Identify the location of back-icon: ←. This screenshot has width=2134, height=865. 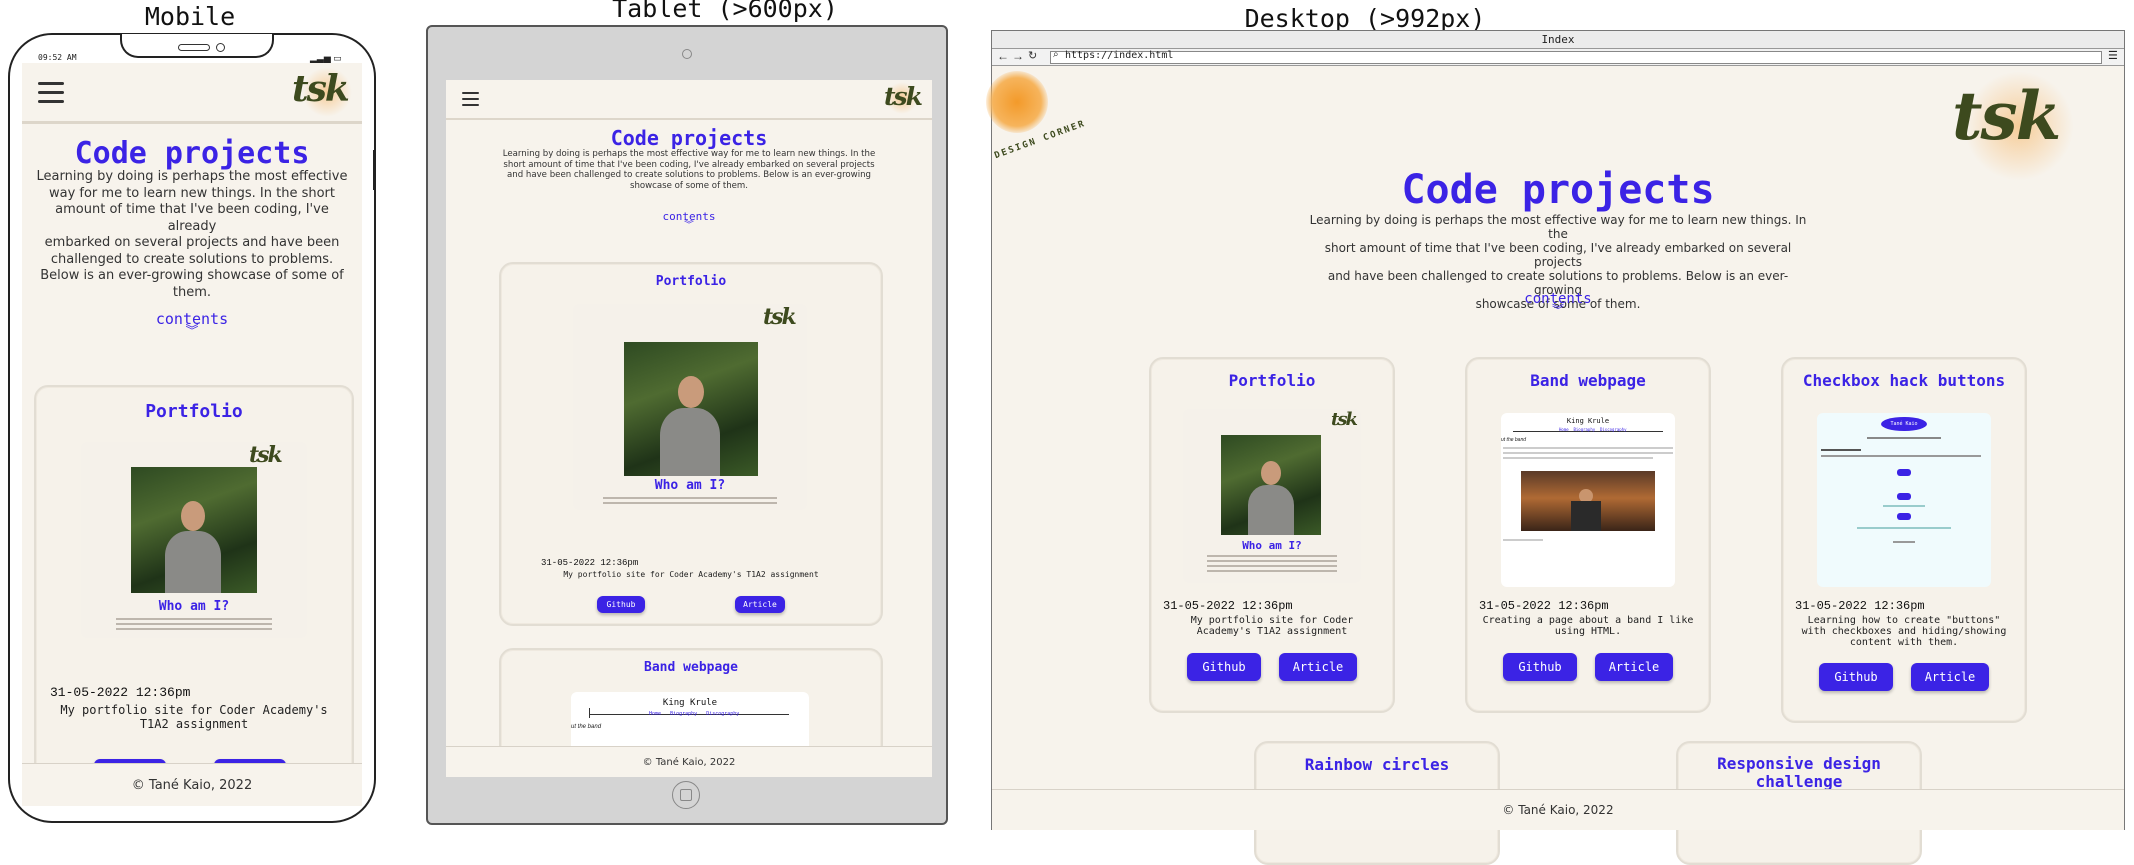
(1003, 56).